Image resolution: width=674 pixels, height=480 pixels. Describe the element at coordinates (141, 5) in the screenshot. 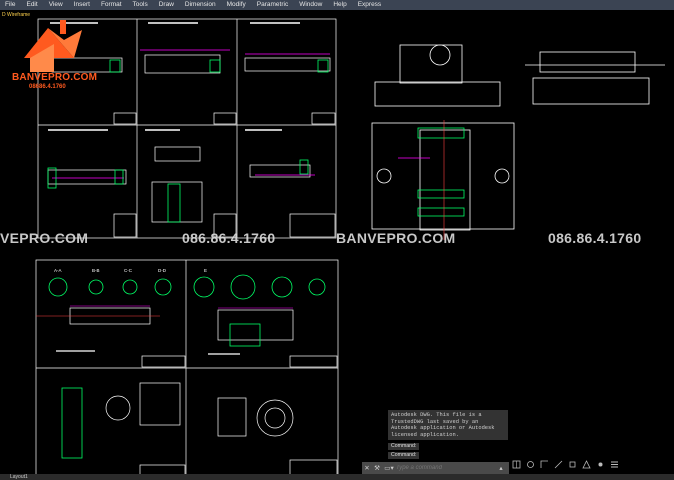

I see `menu-item-tools: Tools` at that location.